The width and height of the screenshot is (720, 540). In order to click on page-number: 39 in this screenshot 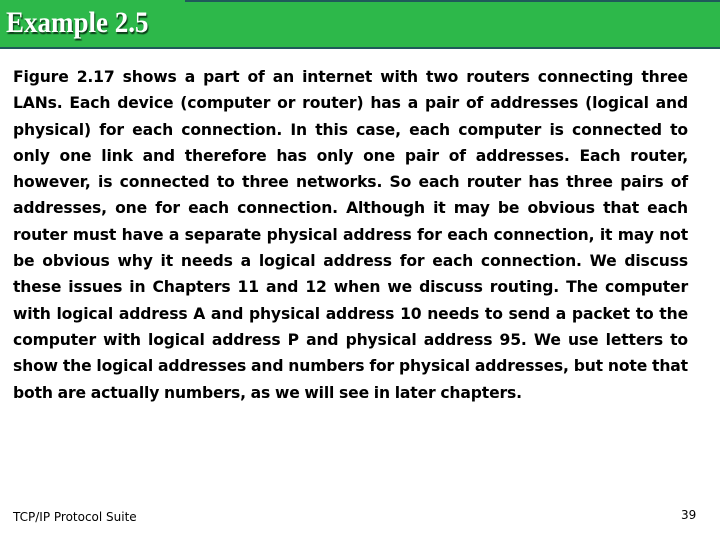, I will do `click(689, 515)`.